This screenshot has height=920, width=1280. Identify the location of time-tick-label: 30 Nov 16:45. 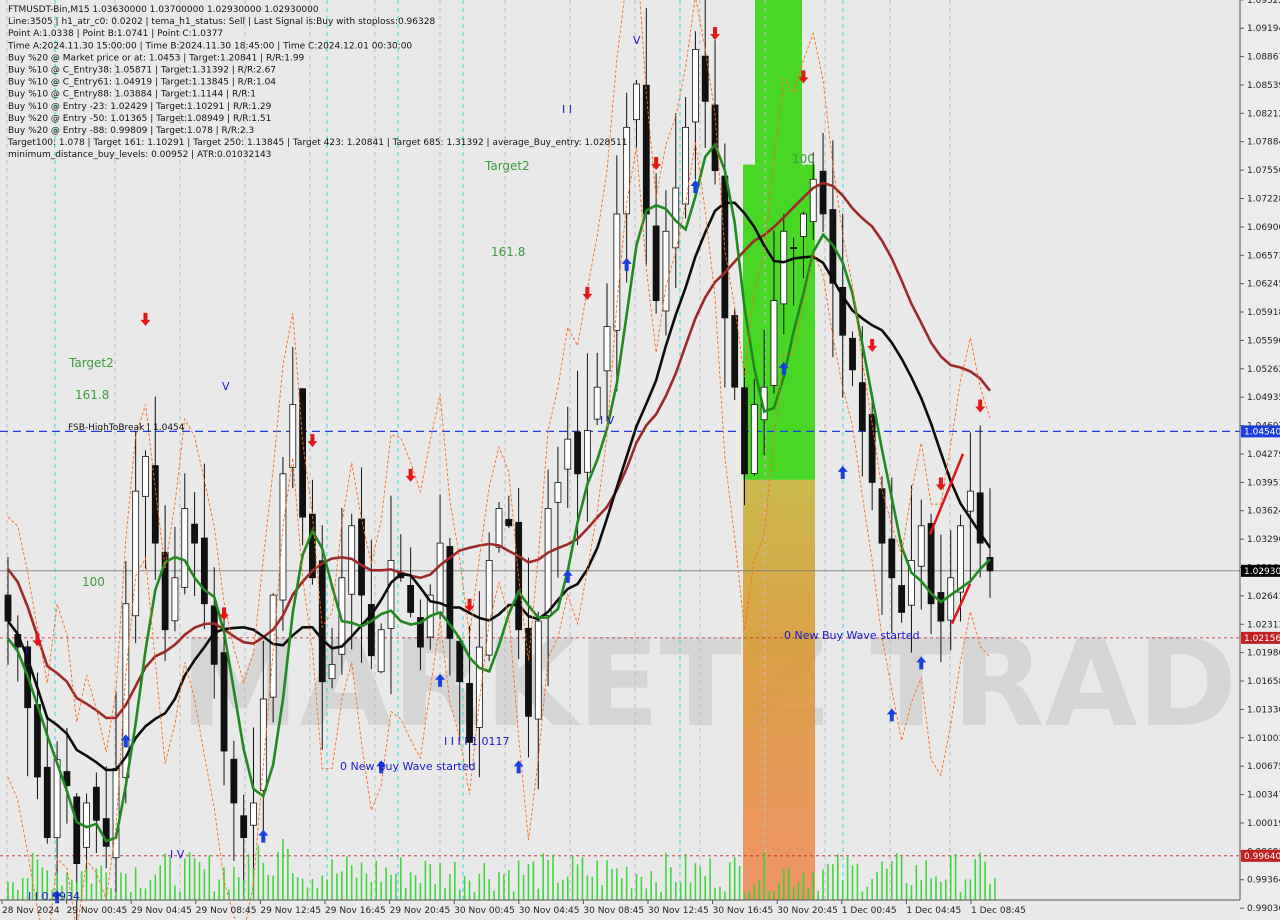
(743, 911).